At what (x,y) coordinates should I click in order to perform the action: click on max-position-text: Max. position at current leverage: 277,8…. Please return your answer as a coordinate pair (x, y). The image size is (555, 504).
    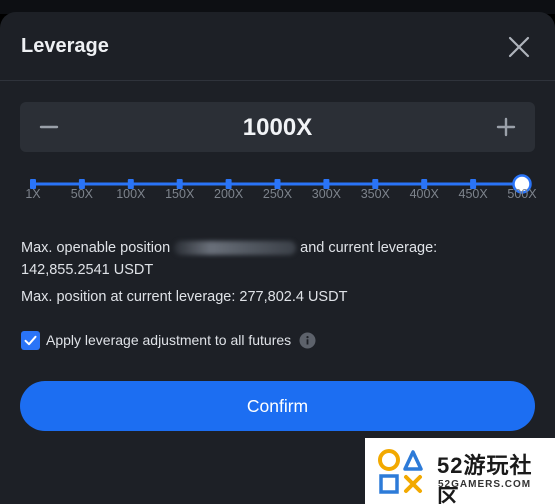
    Looking at the image, I should click on (184, 297).